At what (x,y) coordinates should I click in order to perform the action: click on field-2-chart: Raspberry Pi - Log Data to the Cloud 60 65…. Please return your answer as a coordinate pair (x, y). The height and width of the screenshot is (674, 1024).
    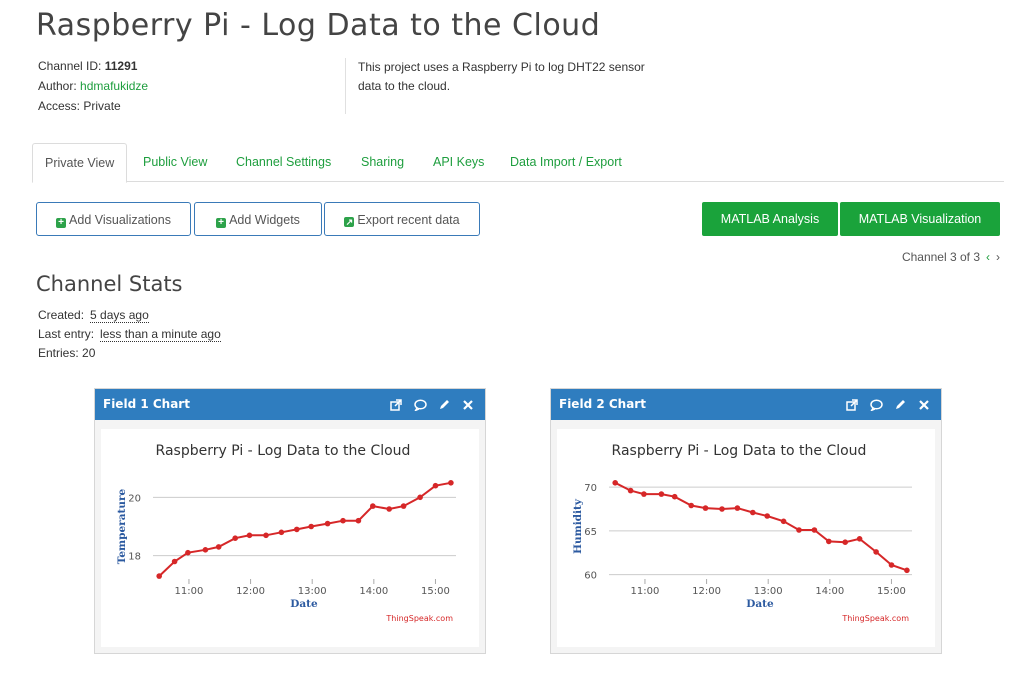
    Looking at the image, I should click on (746, 538).